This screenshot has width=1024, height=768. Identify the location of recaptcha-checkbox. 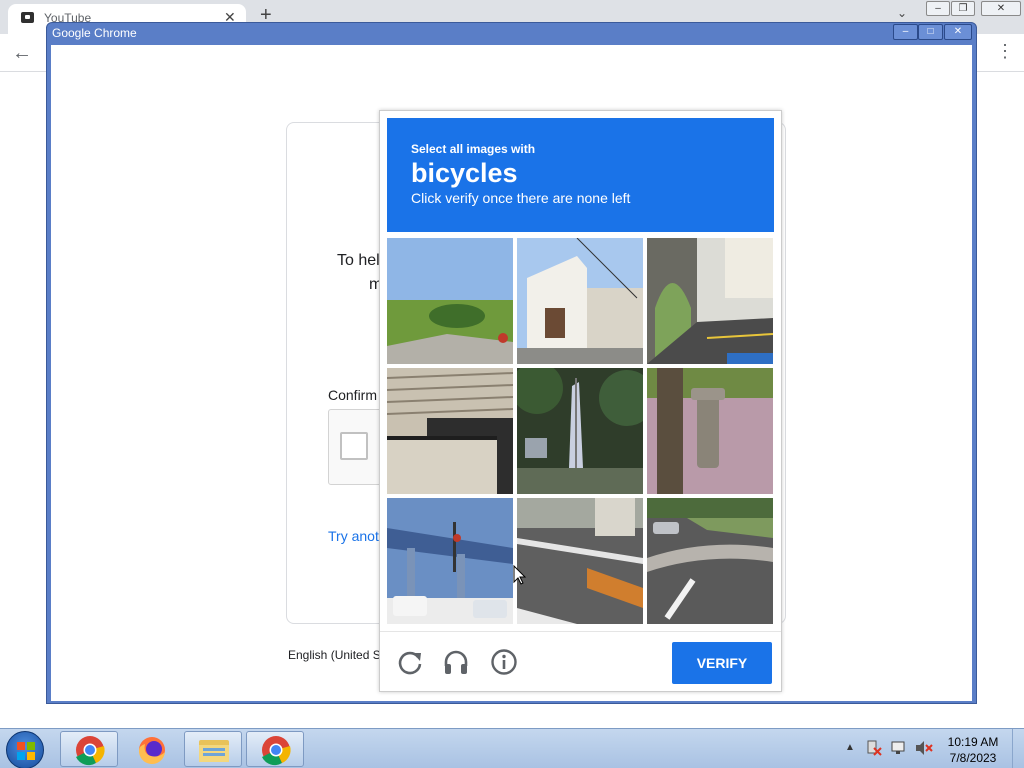
(354, 446).